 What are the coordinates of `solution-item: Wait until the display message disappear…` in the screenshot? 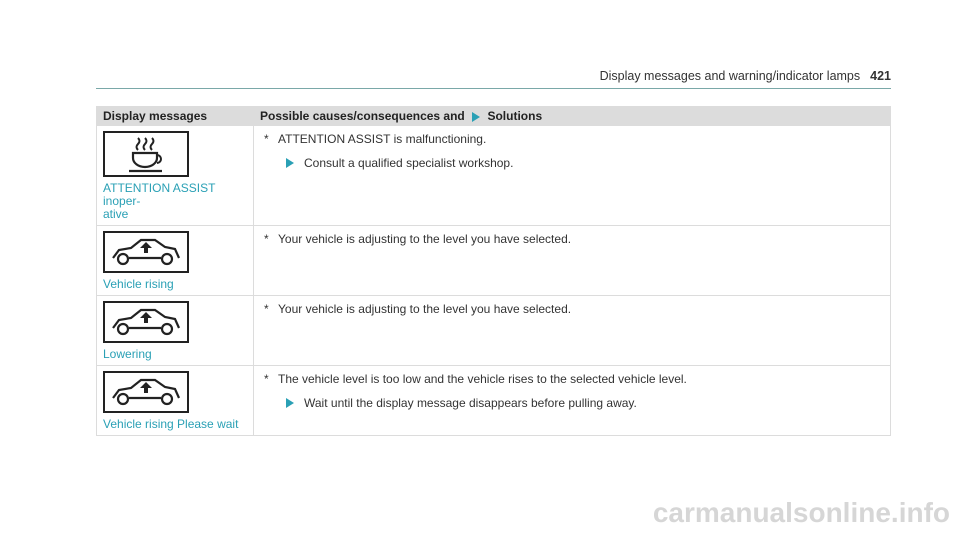 It's located at (584, 403).